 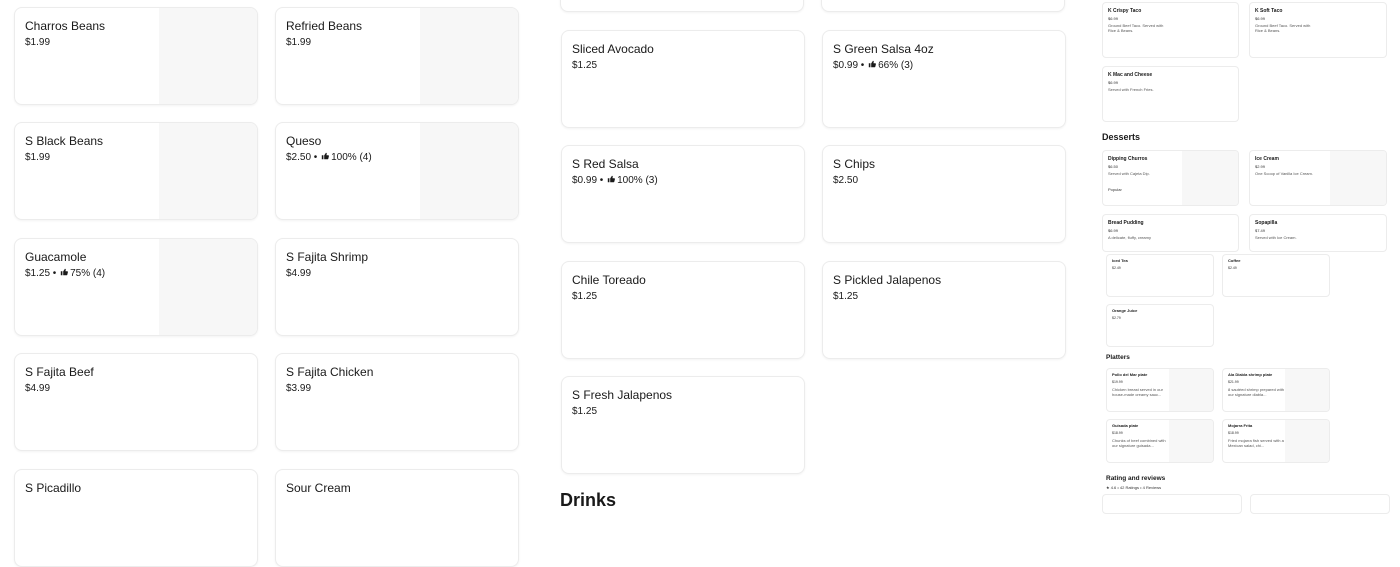 I want to click on item-price: $3.99, so click(x=299, y=388).